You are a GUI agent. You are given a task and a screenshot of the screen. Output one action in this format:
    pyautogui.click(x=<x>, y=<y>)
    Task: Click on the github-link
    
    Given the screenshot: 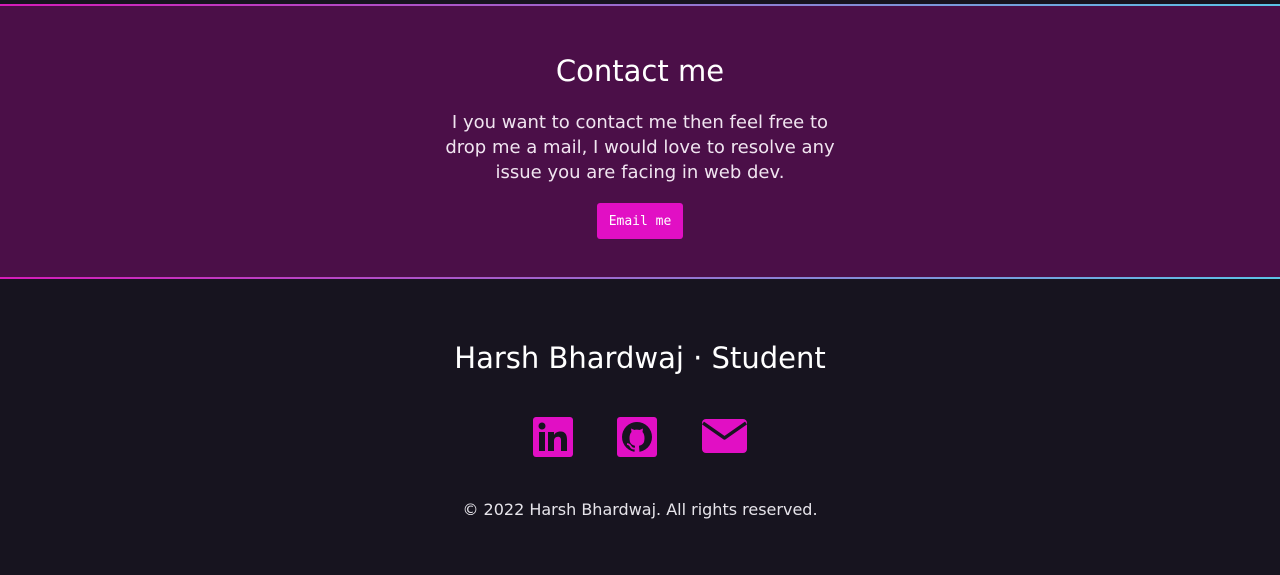 What is the action you would take?
    pyautogui.click(x=637, y=437)
    